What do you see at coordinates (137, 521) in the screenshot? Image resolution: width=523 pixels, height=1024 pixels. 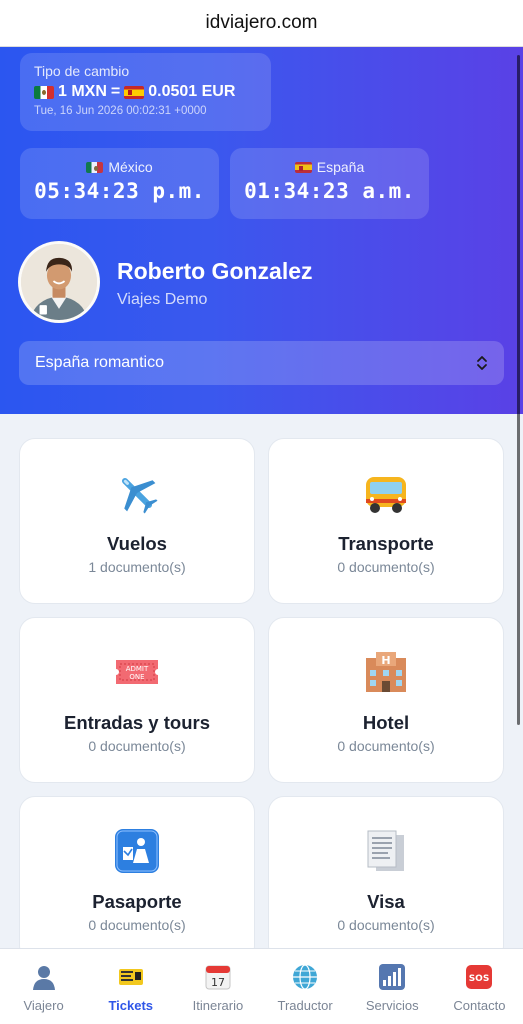 I see `card-vuelos: Vuelos 1 documento(s)` at bounding box center [137, 521].